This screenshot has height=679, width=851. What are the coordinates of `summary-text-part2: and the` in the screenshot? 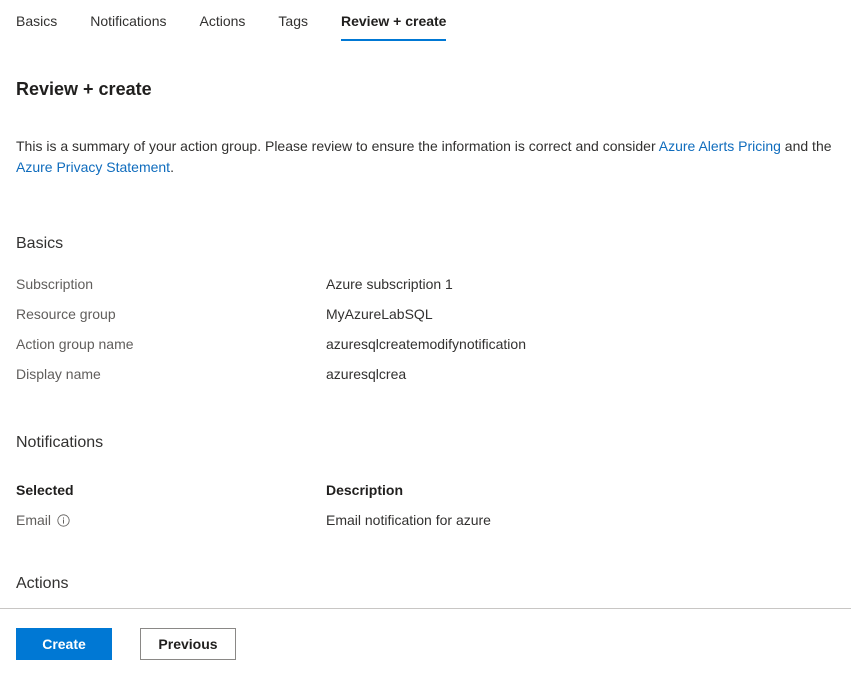 It's located at (806, 146).